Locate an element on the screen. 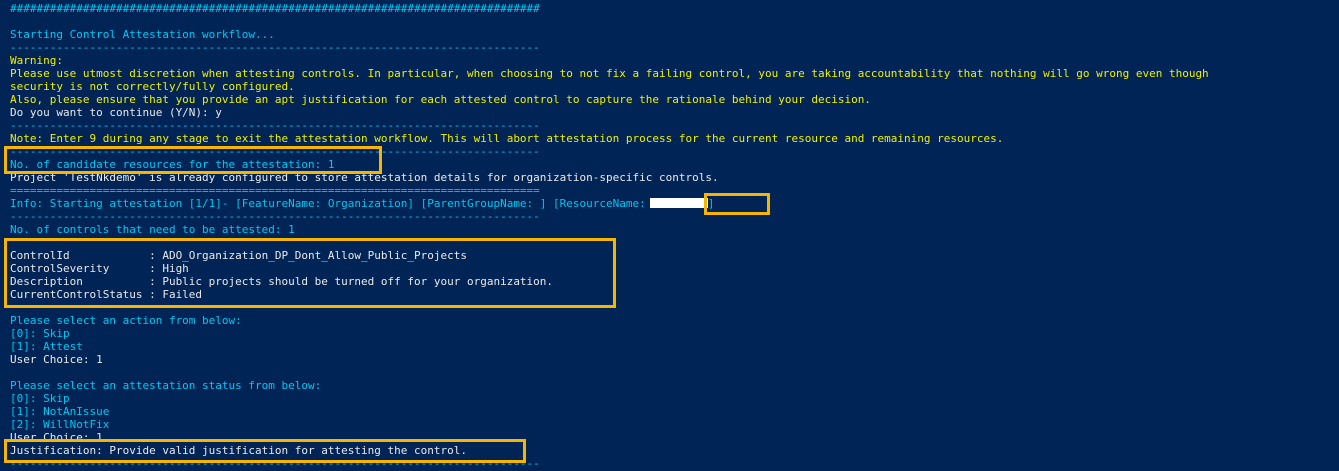  terminal-line: [1]: NotAnIssue is located at coordinates (674, 411).